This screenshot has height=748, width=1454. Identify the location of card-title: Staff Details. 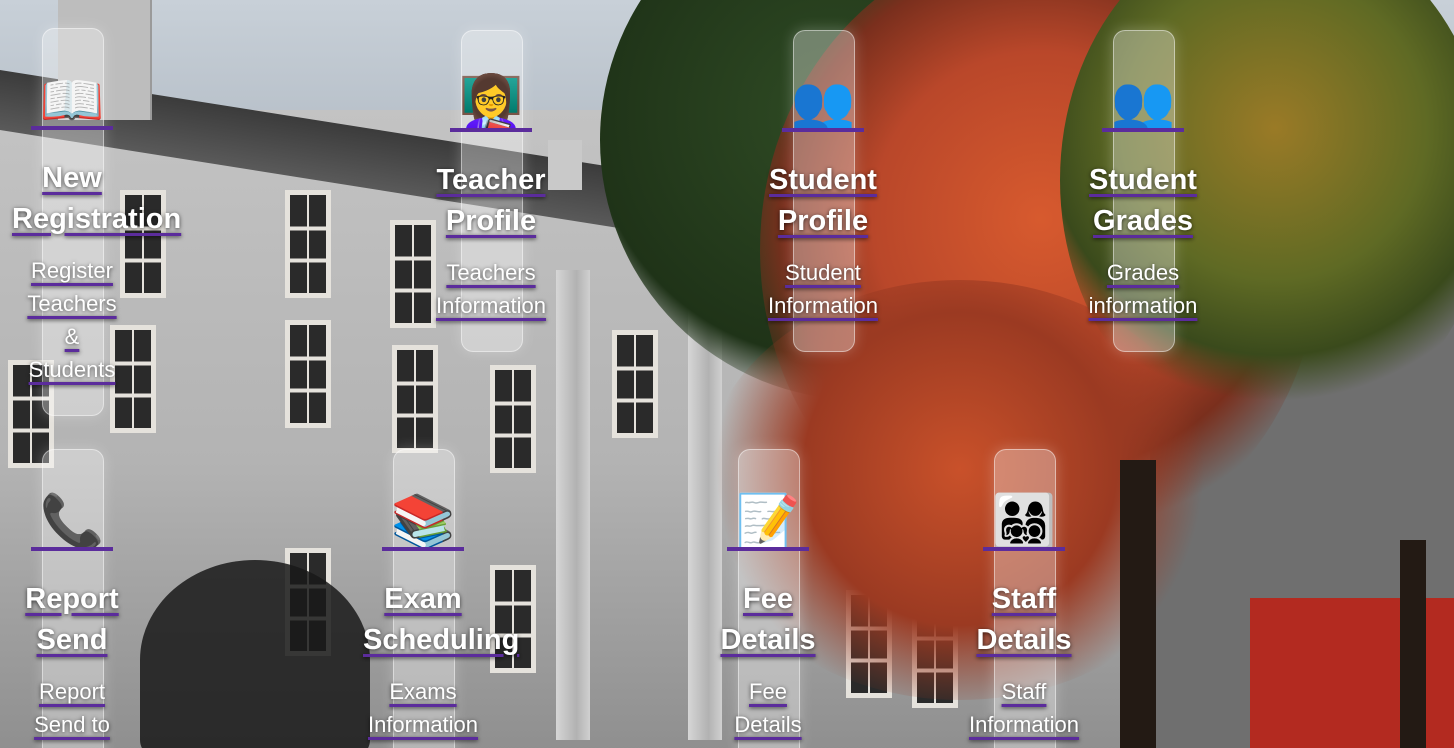
(1024, 620).